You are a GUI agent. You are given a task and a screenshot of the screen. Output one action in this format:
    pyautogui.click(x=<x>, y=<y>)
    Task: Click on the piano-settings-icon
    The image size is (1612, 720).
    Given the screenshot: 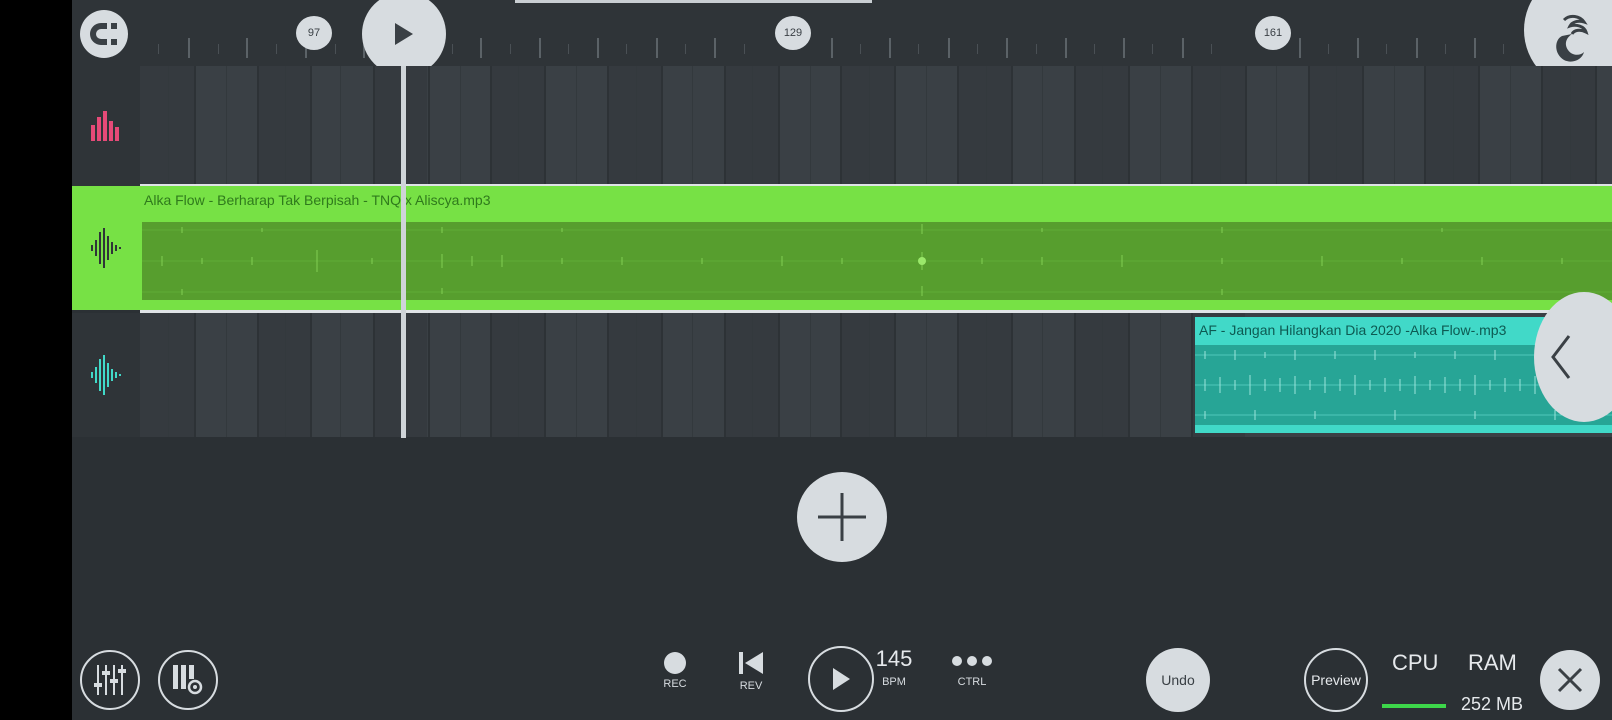 What is the action you would take?
    pyautogui.click(x=188, y=680)
    